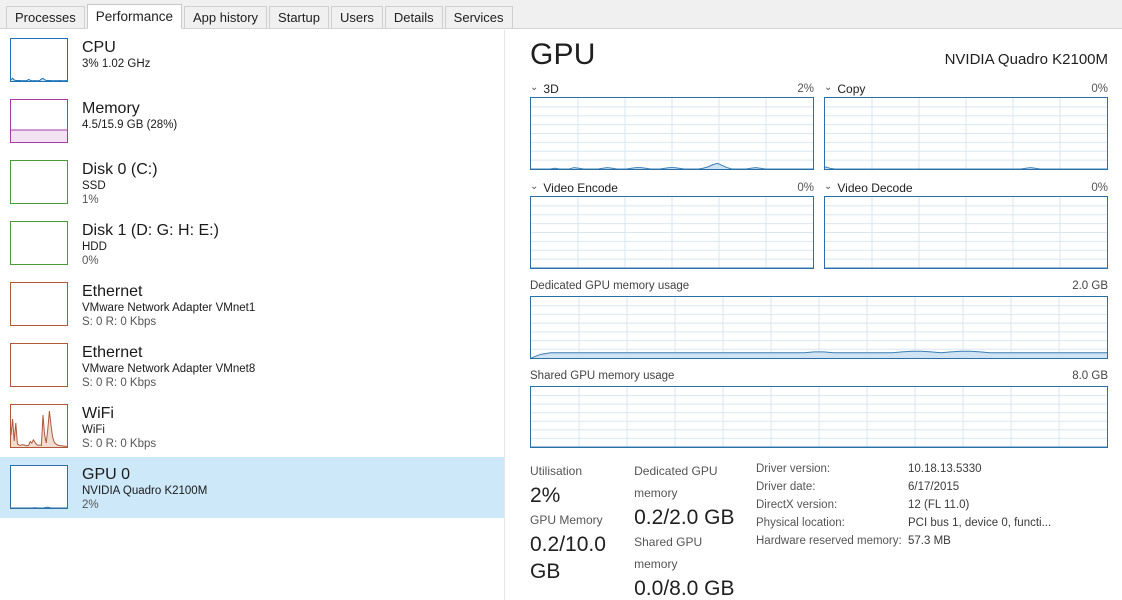 The image size is (1122, 600). I want to click on sidebar-item-usage: 0%, so click(90, 261).